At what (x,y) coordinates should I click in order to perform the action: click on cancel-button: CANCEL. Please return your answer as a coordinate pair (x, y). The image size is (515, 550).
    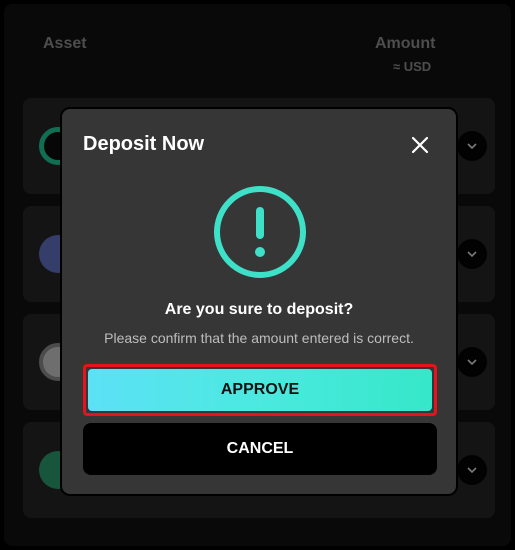
    Looking at the image, I should click on (260, 449).